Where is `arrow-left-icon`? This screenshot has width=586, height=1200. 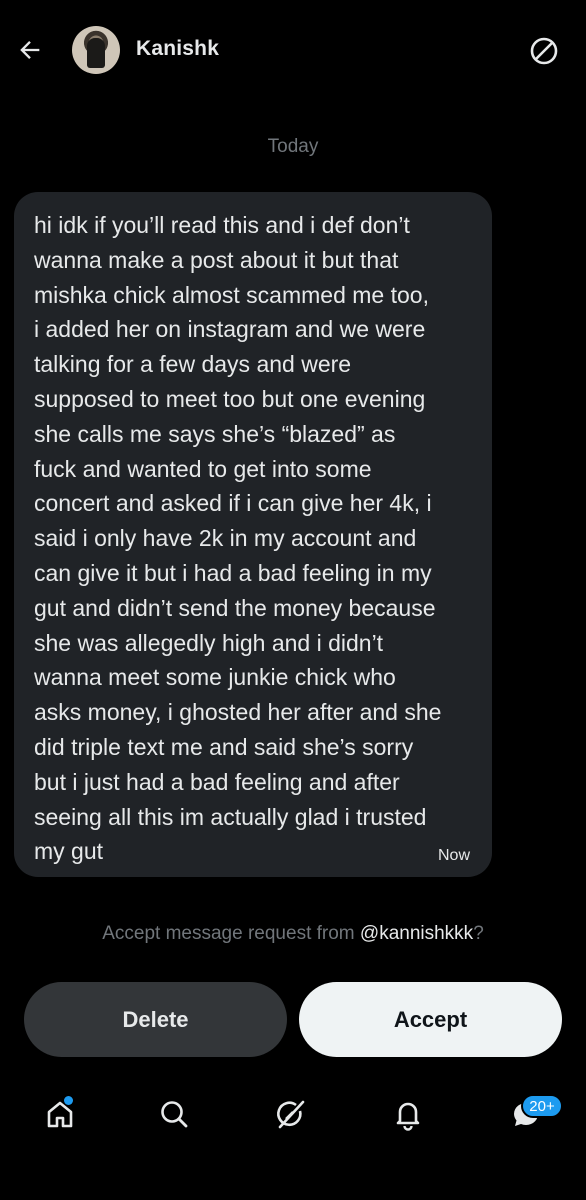 arrow-left-icon is located at coordinates (30, 50).